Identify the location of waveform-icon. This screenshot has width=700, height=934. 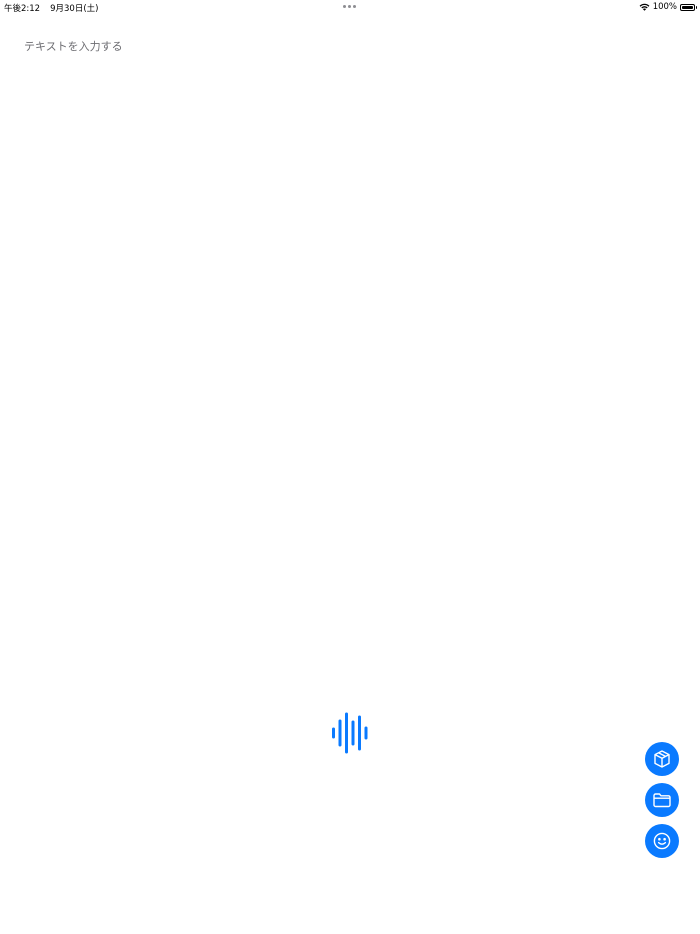
(350, 733).